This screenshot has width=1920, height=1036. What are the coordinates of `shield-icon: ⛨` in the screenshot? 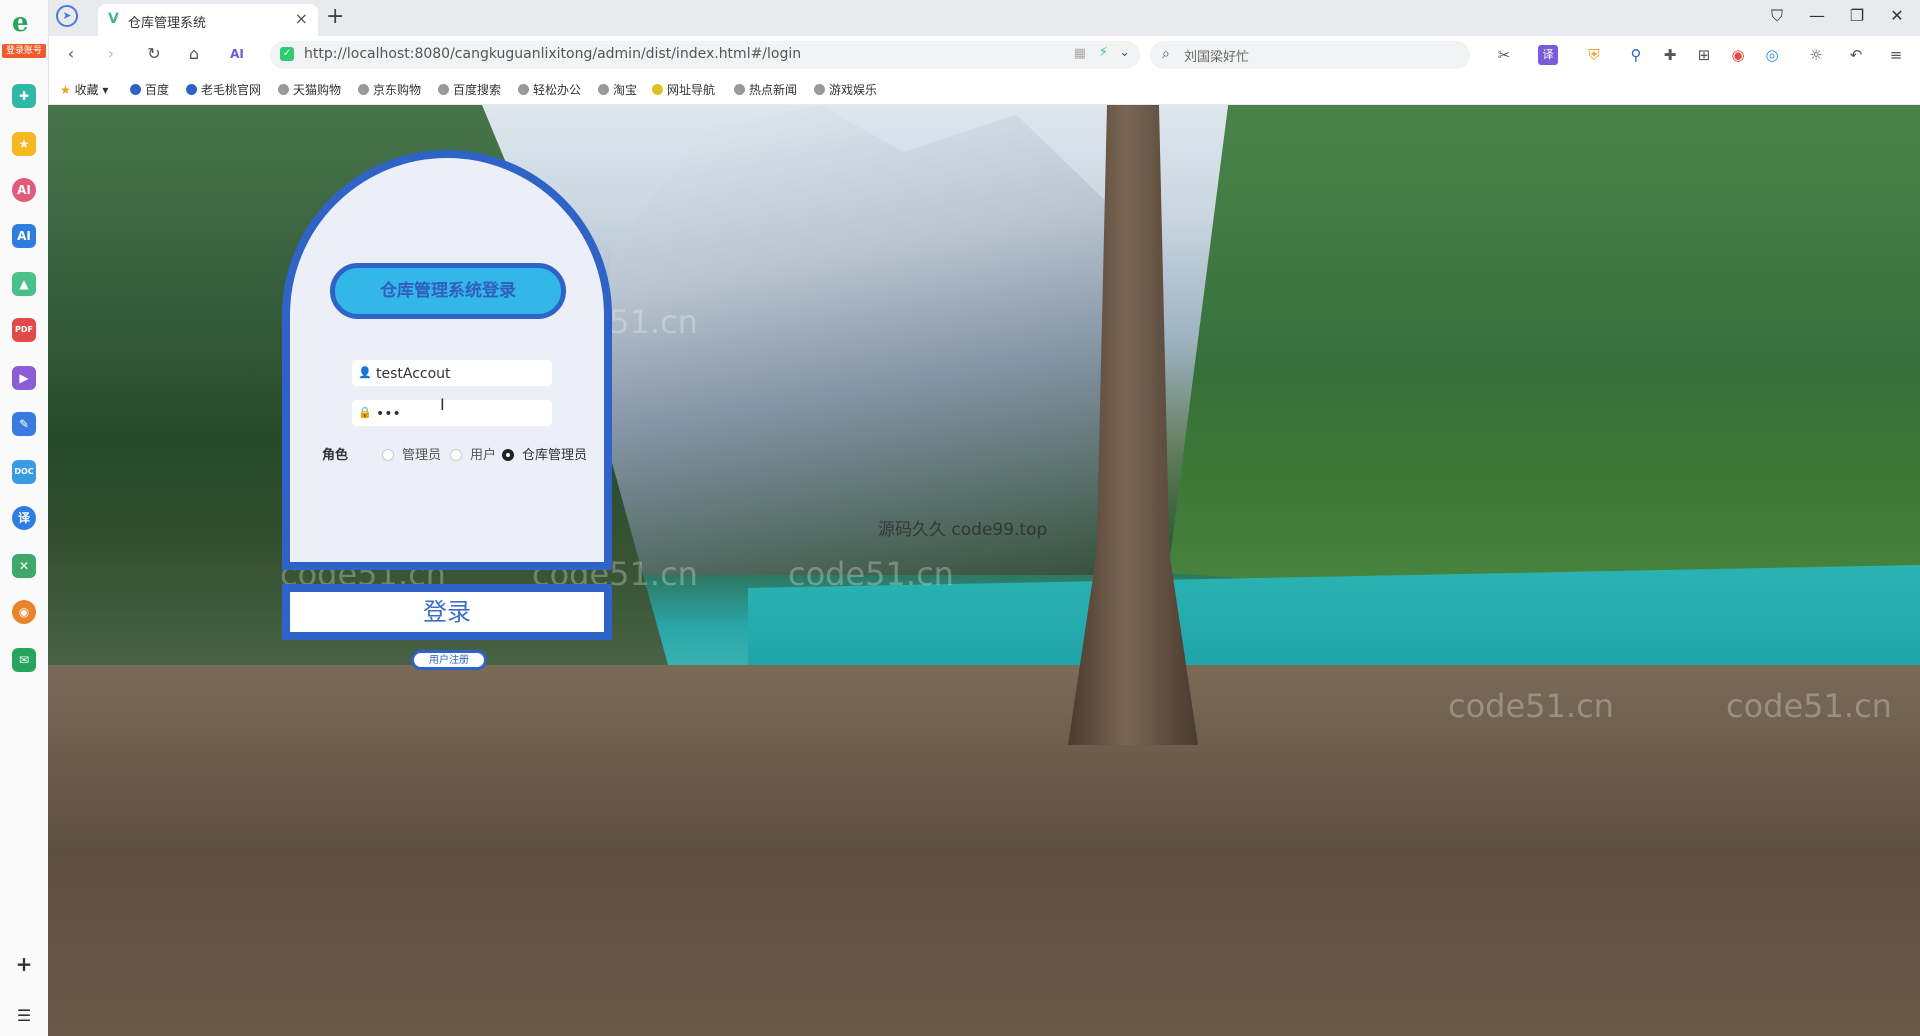 It's located at (1594, 55).